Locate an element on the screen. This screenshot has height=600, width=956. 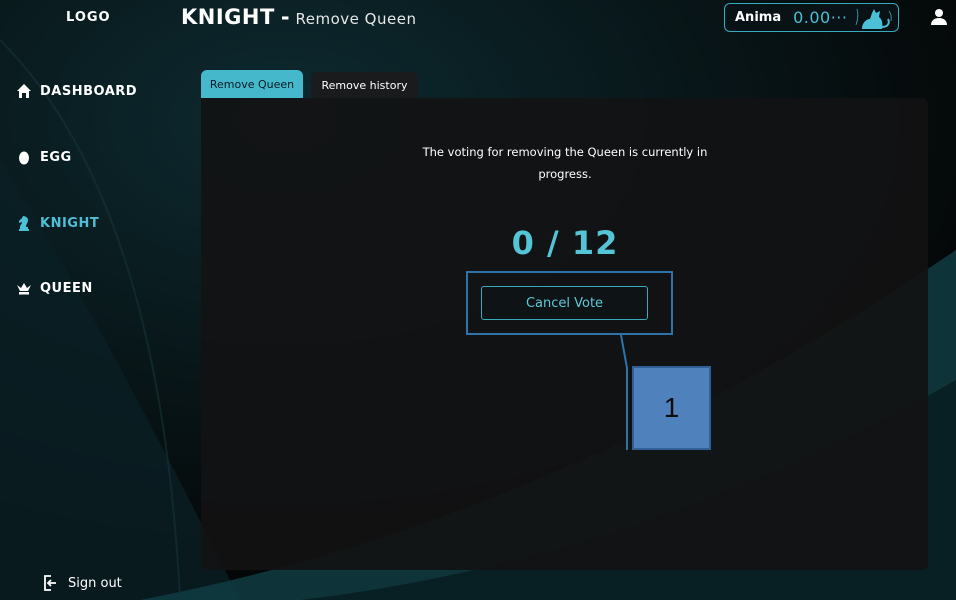
cancel-vote-button: Cancel Vote is located at coordinates (564, 303).